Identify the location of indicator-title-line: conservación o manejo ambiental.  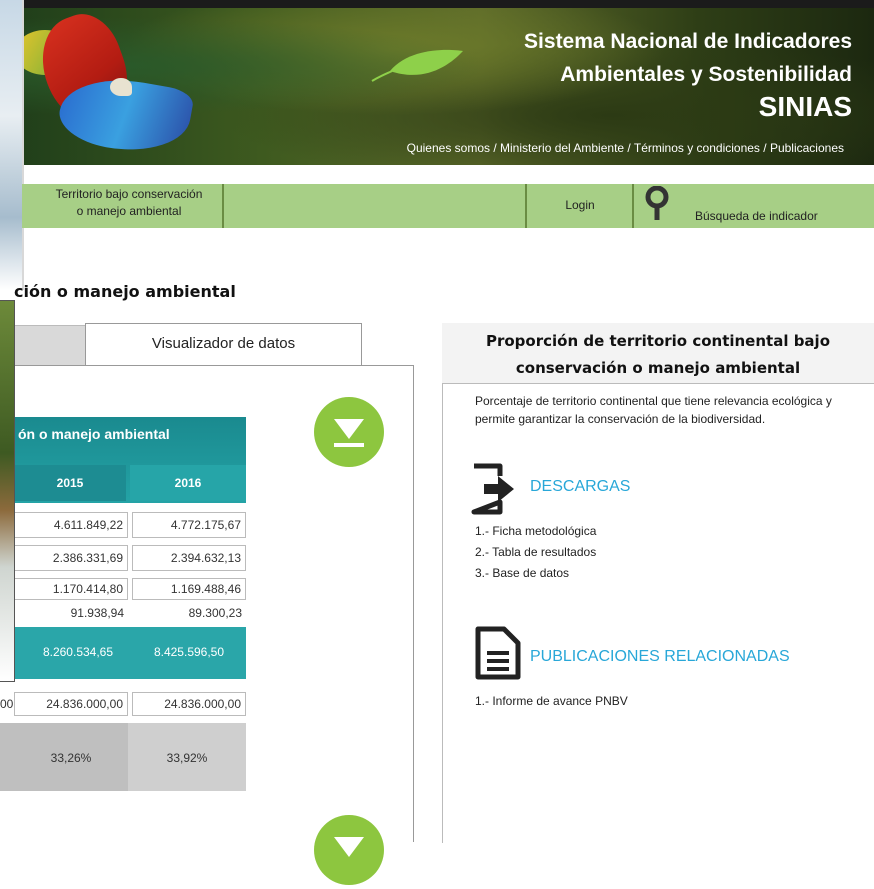
(658, 368).